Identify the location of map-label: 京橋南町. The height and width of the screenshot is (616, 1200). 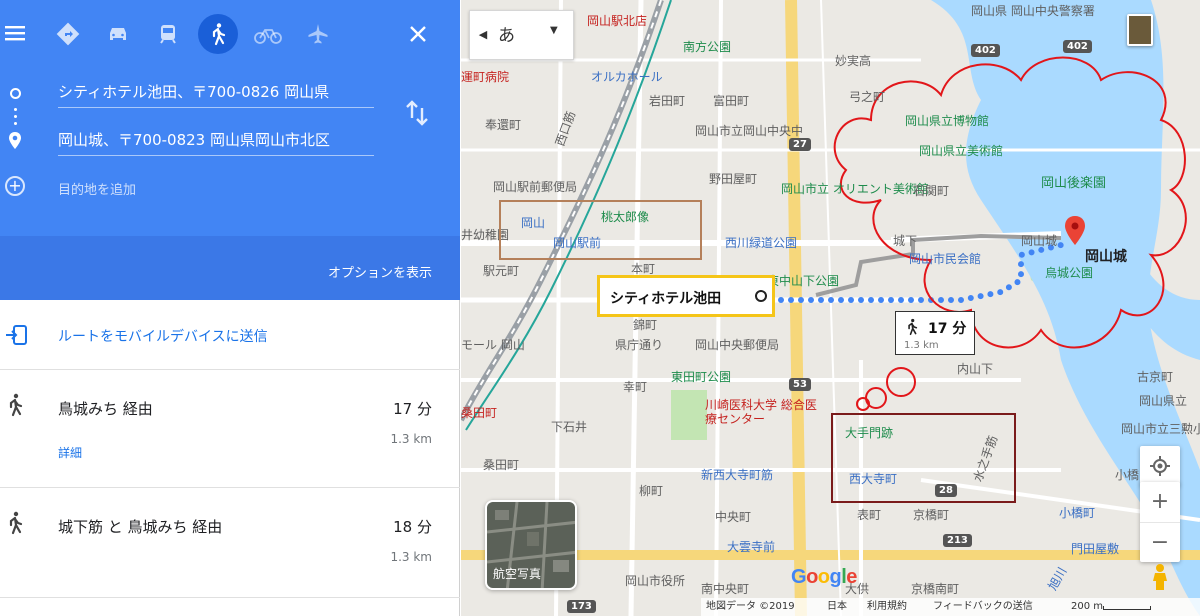
(935, 589).